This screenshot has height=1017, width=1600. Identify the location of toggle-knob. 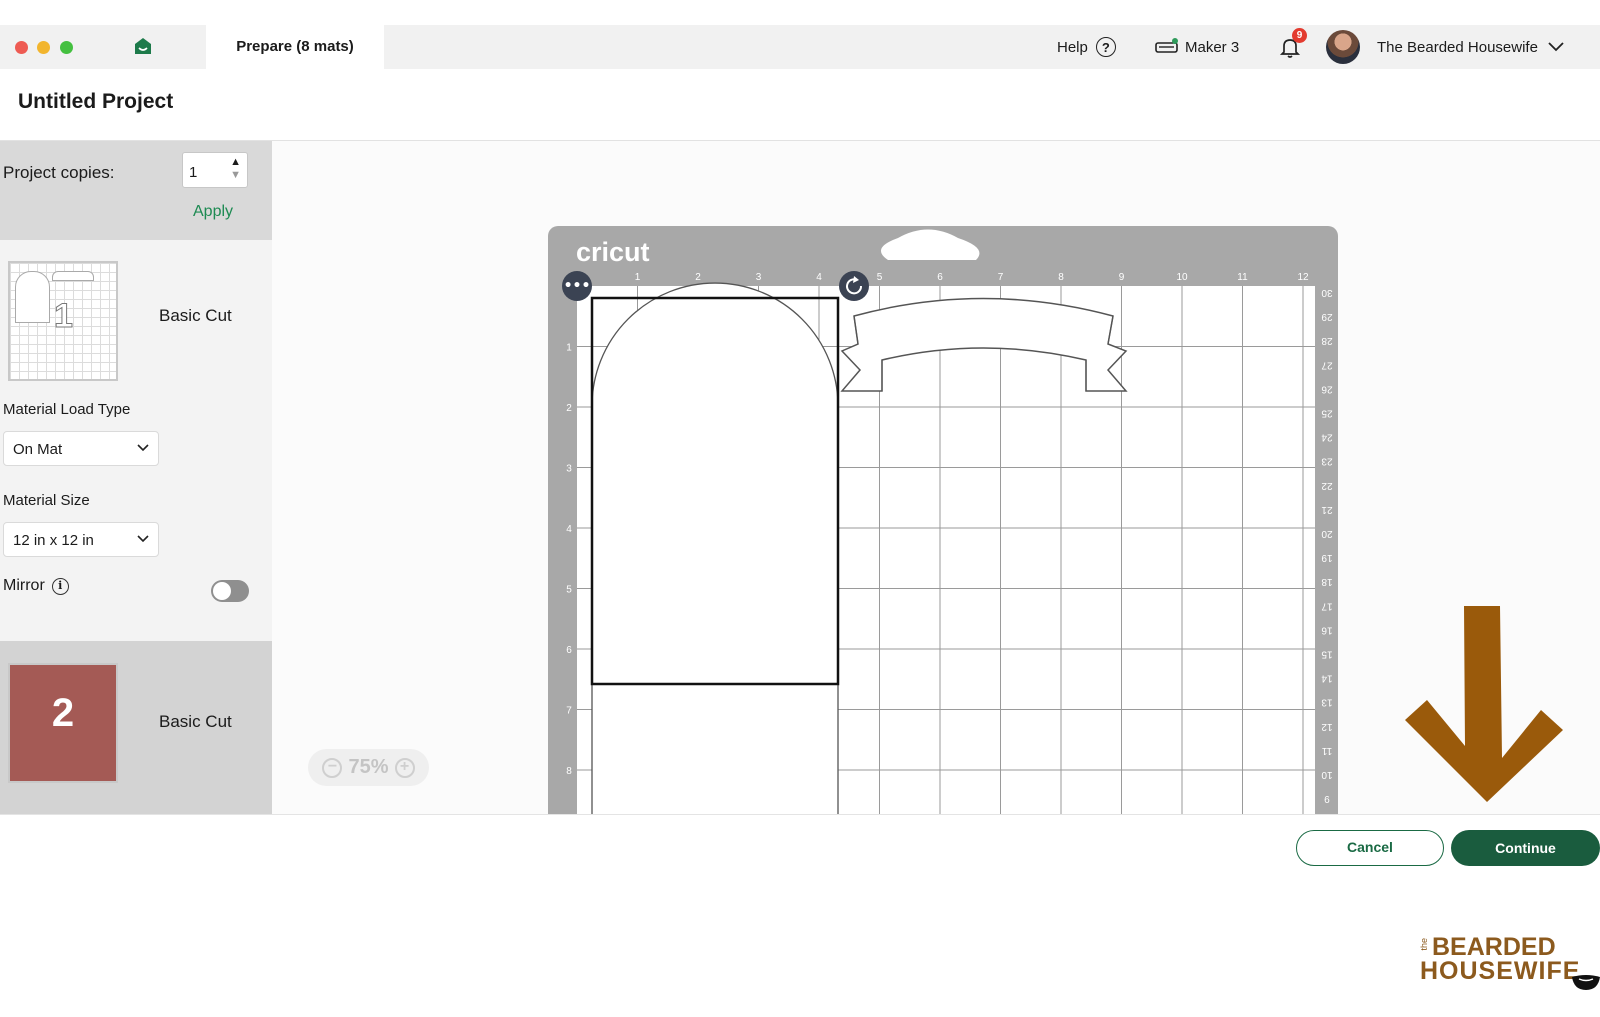
(222, 591).